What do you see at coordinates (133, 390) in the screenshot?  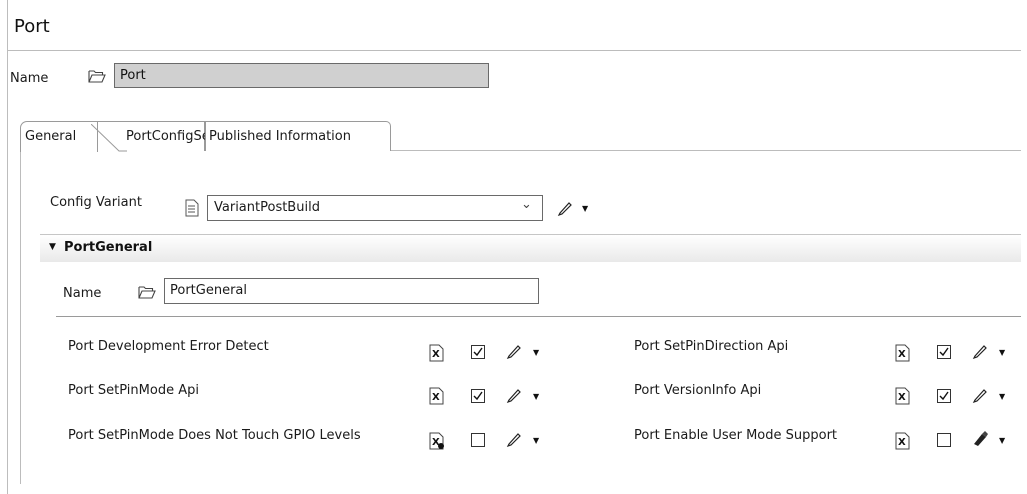 I see `param-label: Port SetPinMode Api` at bounding box center [133, 390].